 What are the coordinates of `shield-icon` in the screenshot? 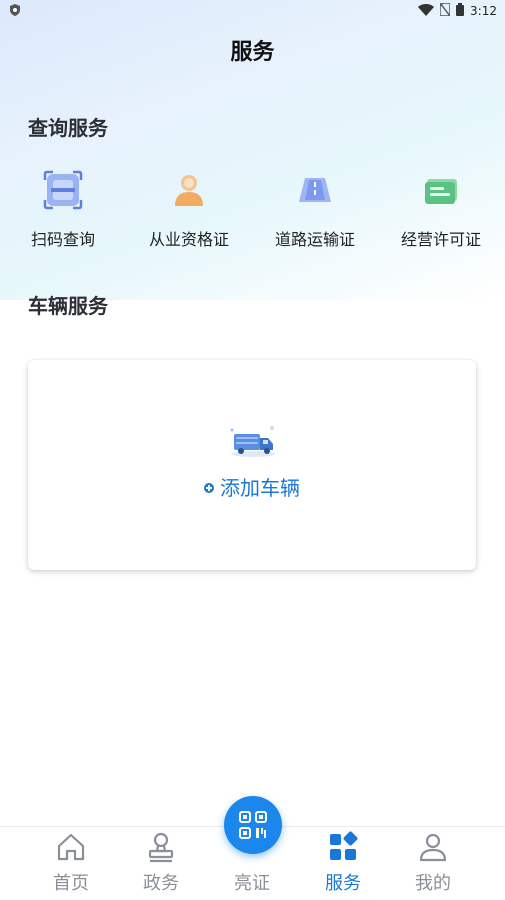 It's located at (15, 11).